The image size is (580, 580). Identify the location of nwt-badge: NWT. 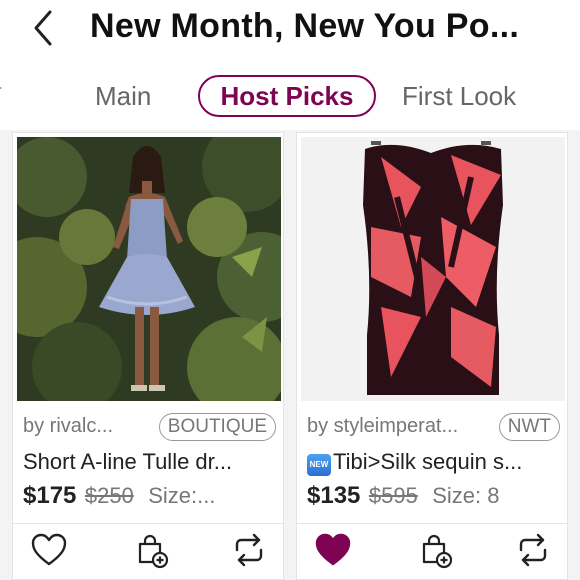
(529, 427).